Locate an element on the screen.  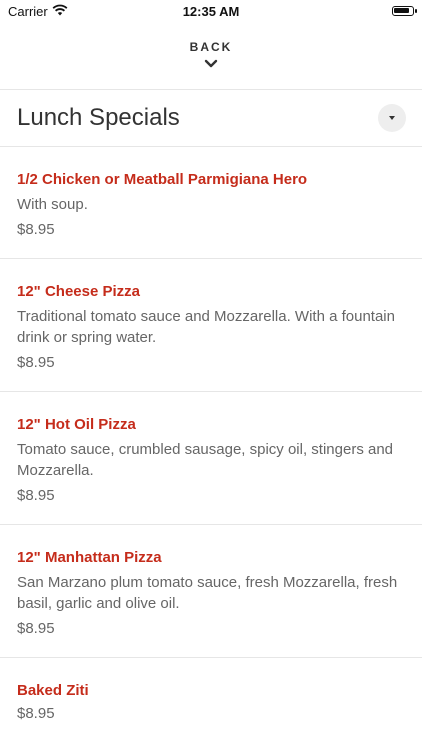
menu-item-name: 12" Hot Oil Pizza is located at coordinates (76, 424).